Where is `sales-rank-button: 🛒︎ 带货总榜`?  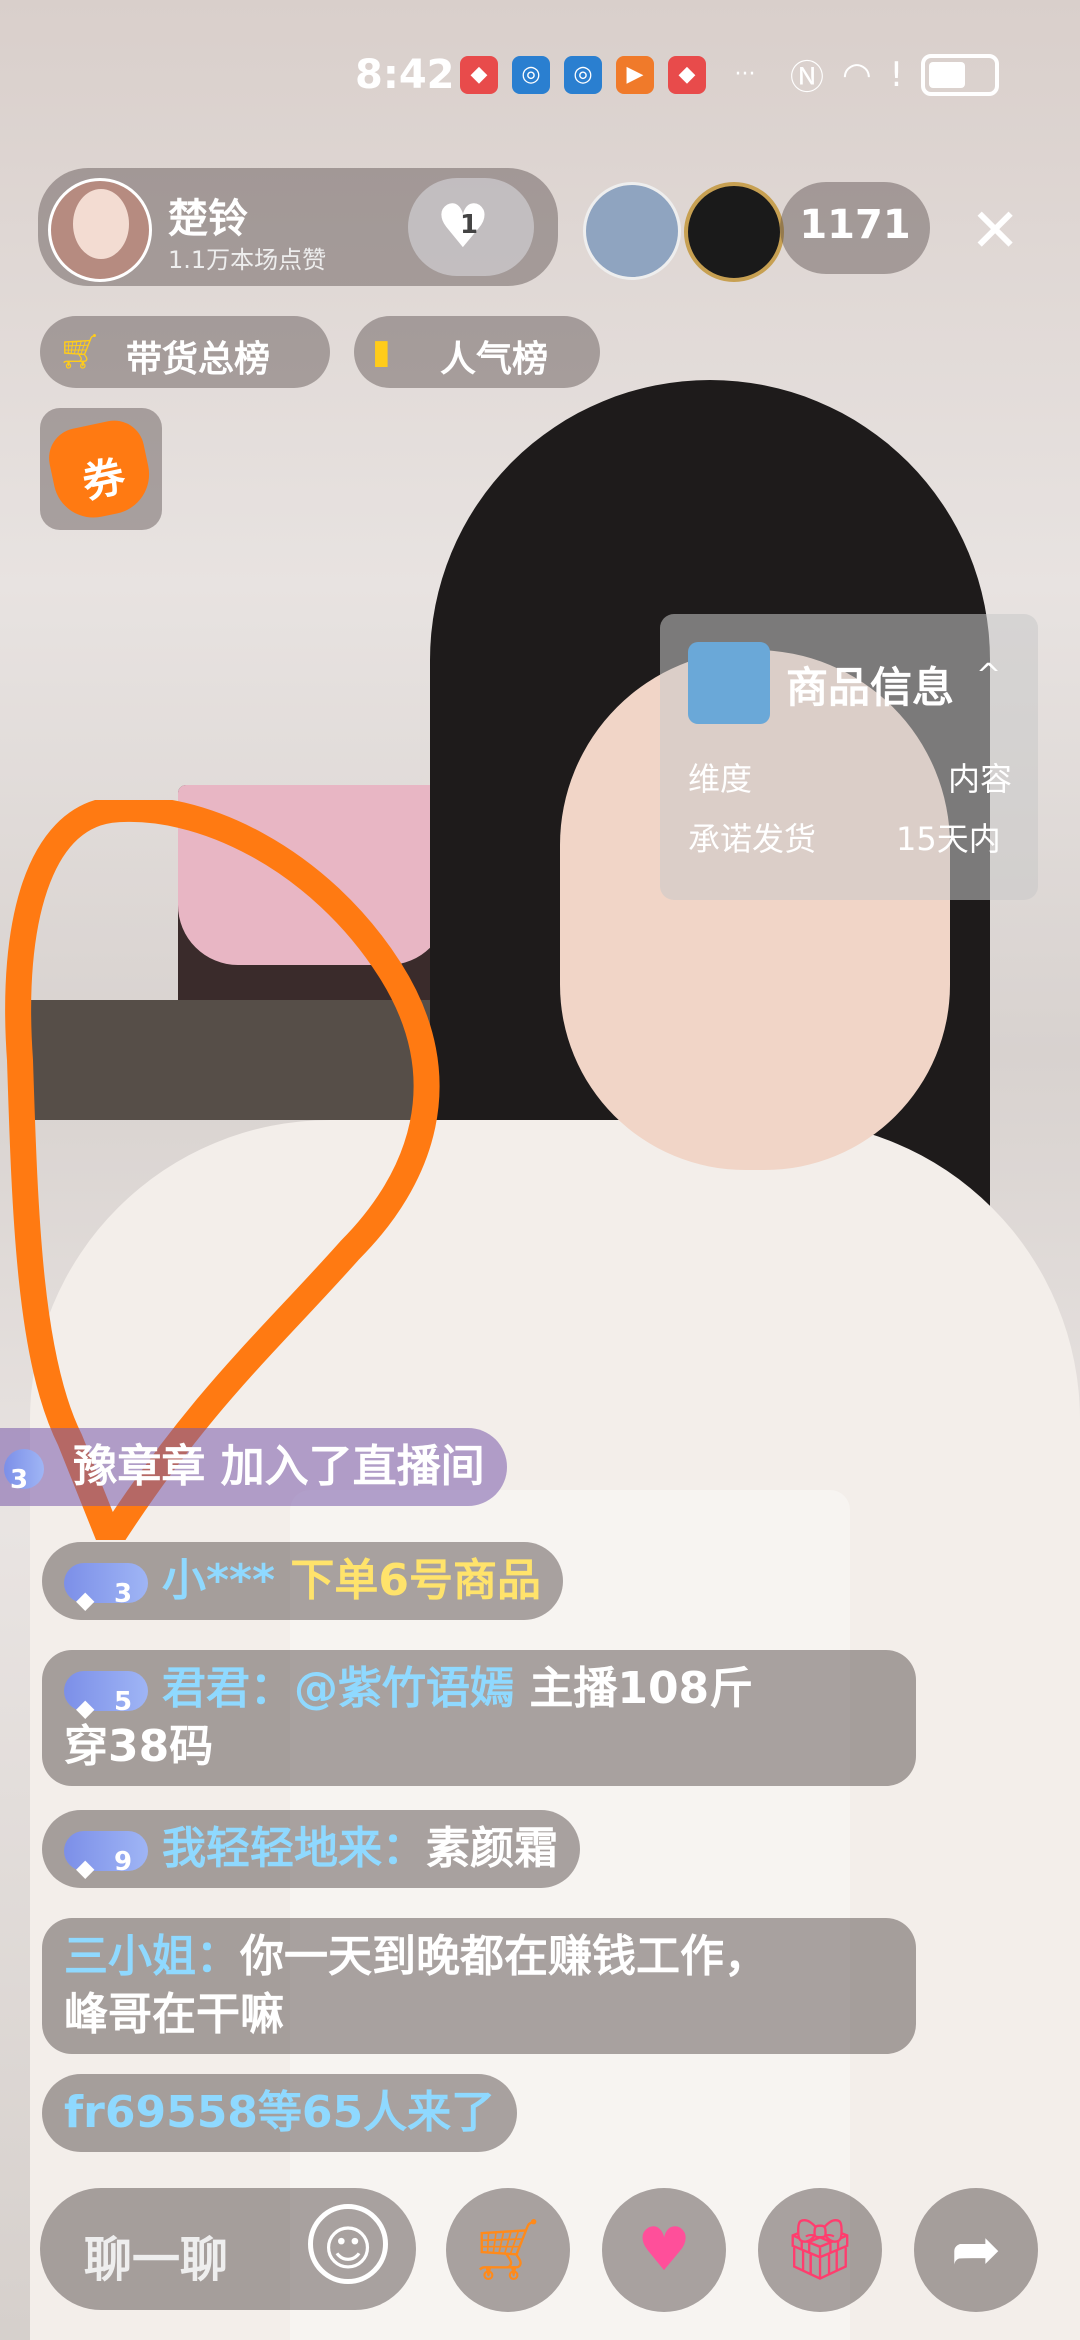 sales-rank-button: 🛒︎ 带货总榜 is located at coordinates (185, 352).